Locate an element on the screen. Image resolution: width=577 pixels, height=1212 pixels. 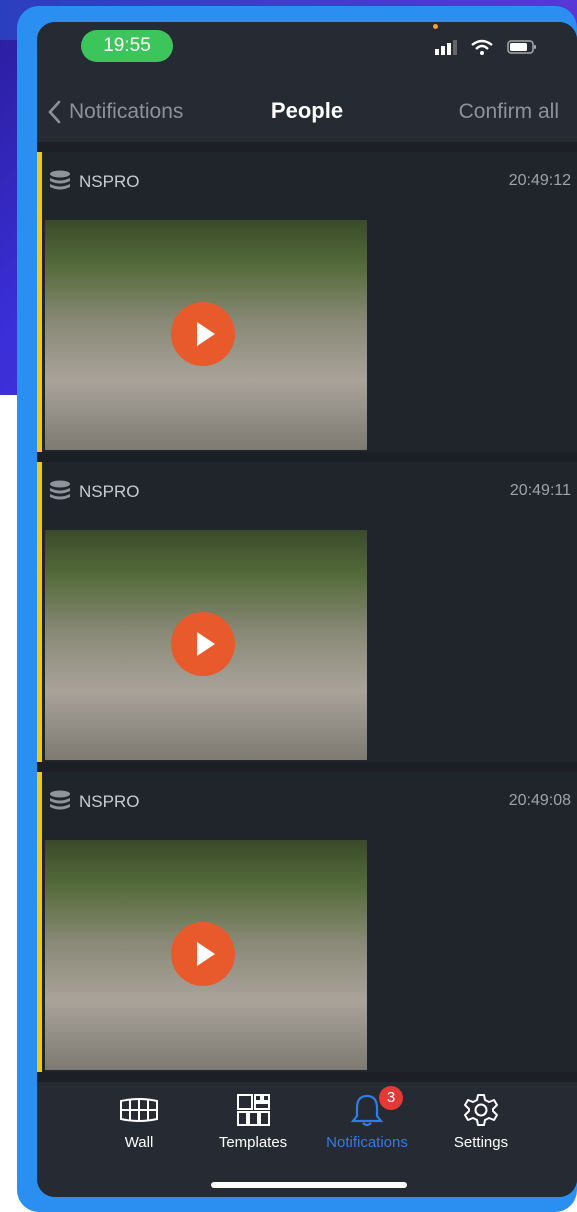
status-time: 19:55 is located at coordinates (127, 46).